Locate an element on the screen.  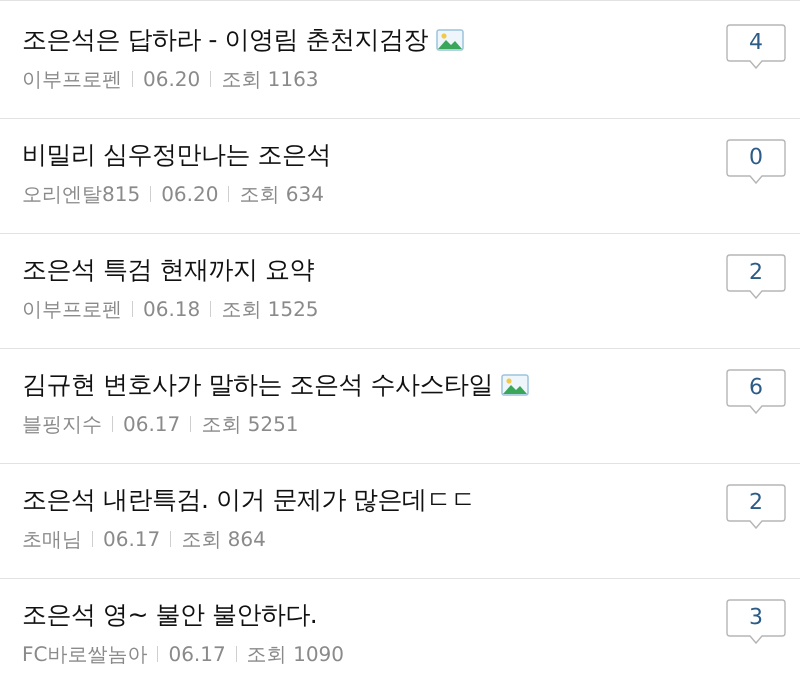
view-count: 조회 1163 is located at coordinates (270, 79).